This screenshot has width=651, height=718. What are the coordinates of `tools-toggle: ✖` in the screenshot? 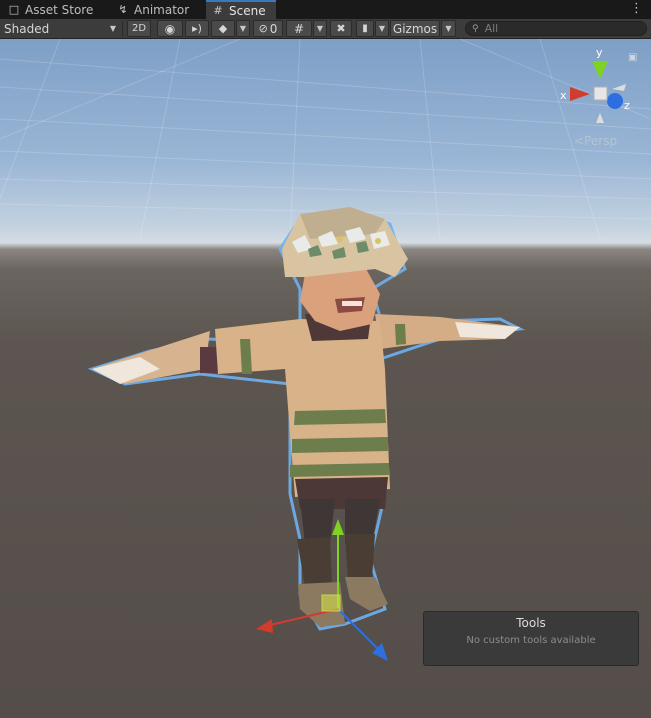 It's located at (341, 28).